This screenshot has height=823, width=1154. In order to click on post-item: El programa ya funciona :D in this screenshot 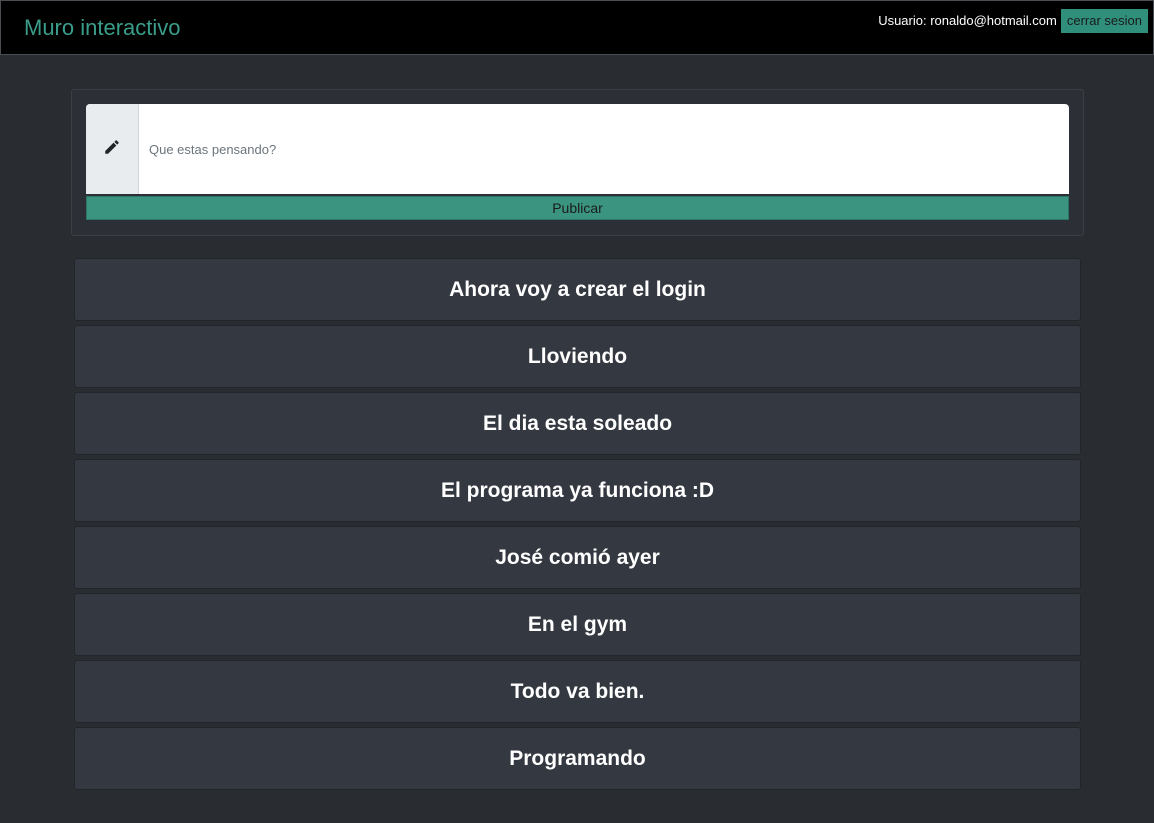, I will do `click(577, 490)`.